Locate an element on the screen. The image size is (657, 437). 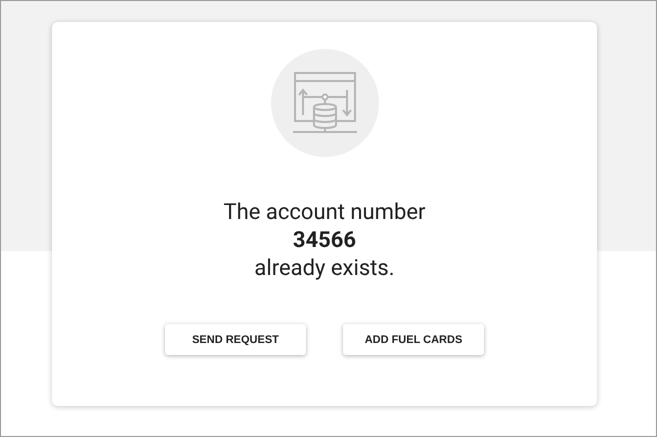
message-text: The account number is located at coordinates (325, 213).